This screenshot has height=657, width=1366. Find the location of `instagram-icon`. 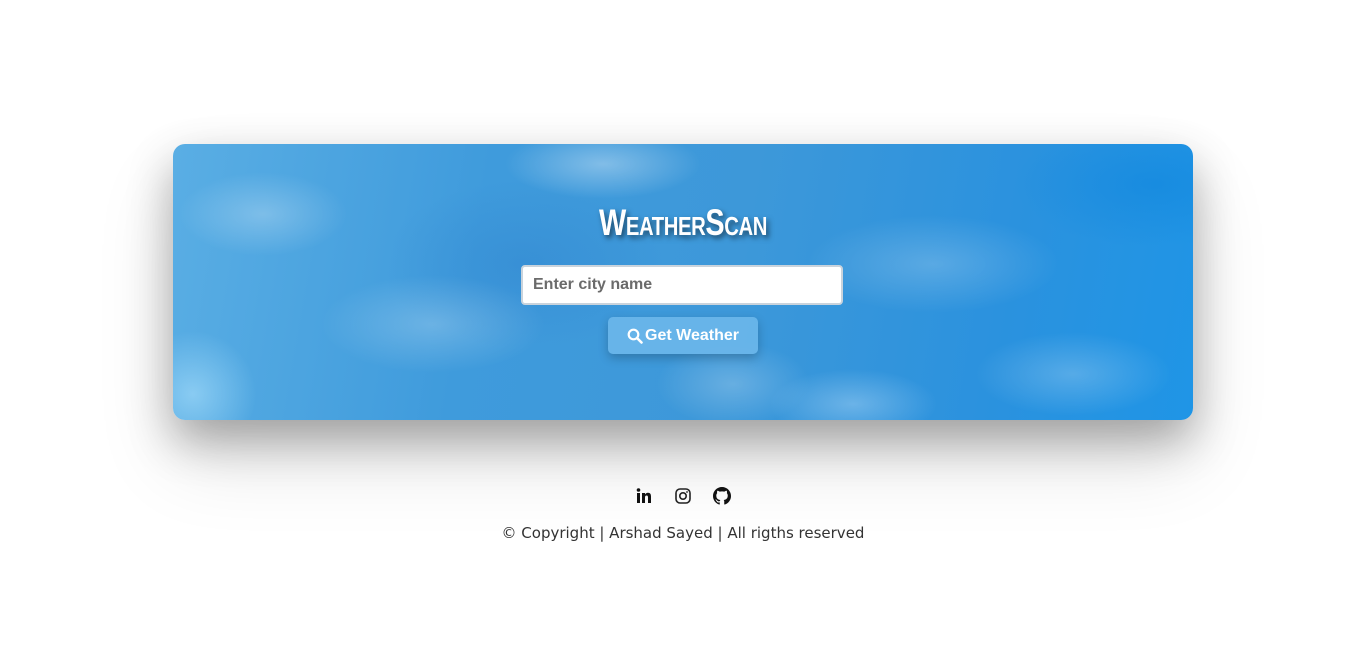

instagram-icon is located at coordinates (683, 496).